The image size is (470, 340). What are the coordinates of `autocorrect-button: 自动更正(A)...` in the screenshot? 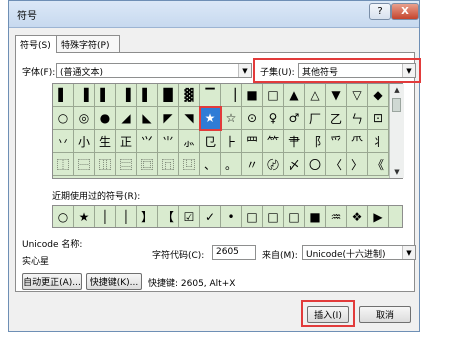 It's located at (52, 281).